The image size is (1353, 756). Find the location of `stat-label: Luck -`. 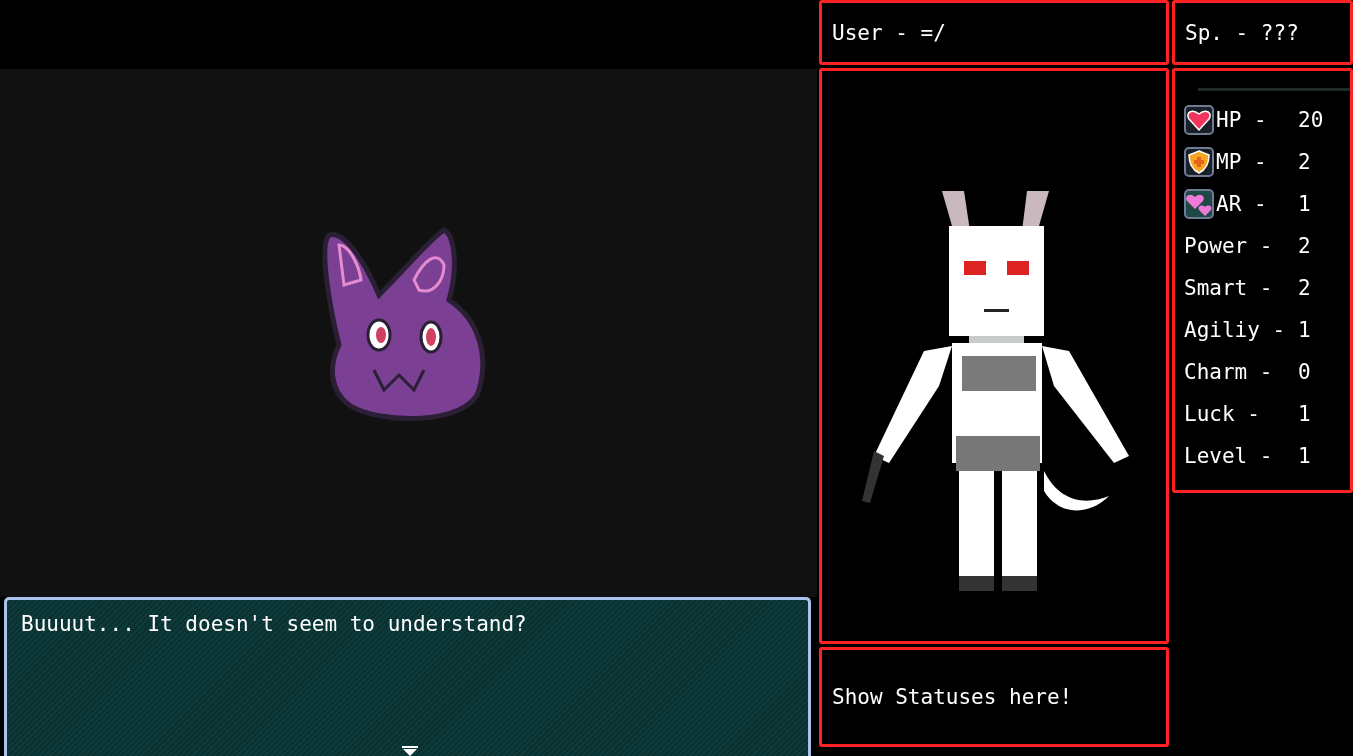

stat-label: Luck - is located at coordinates (1222, 414).